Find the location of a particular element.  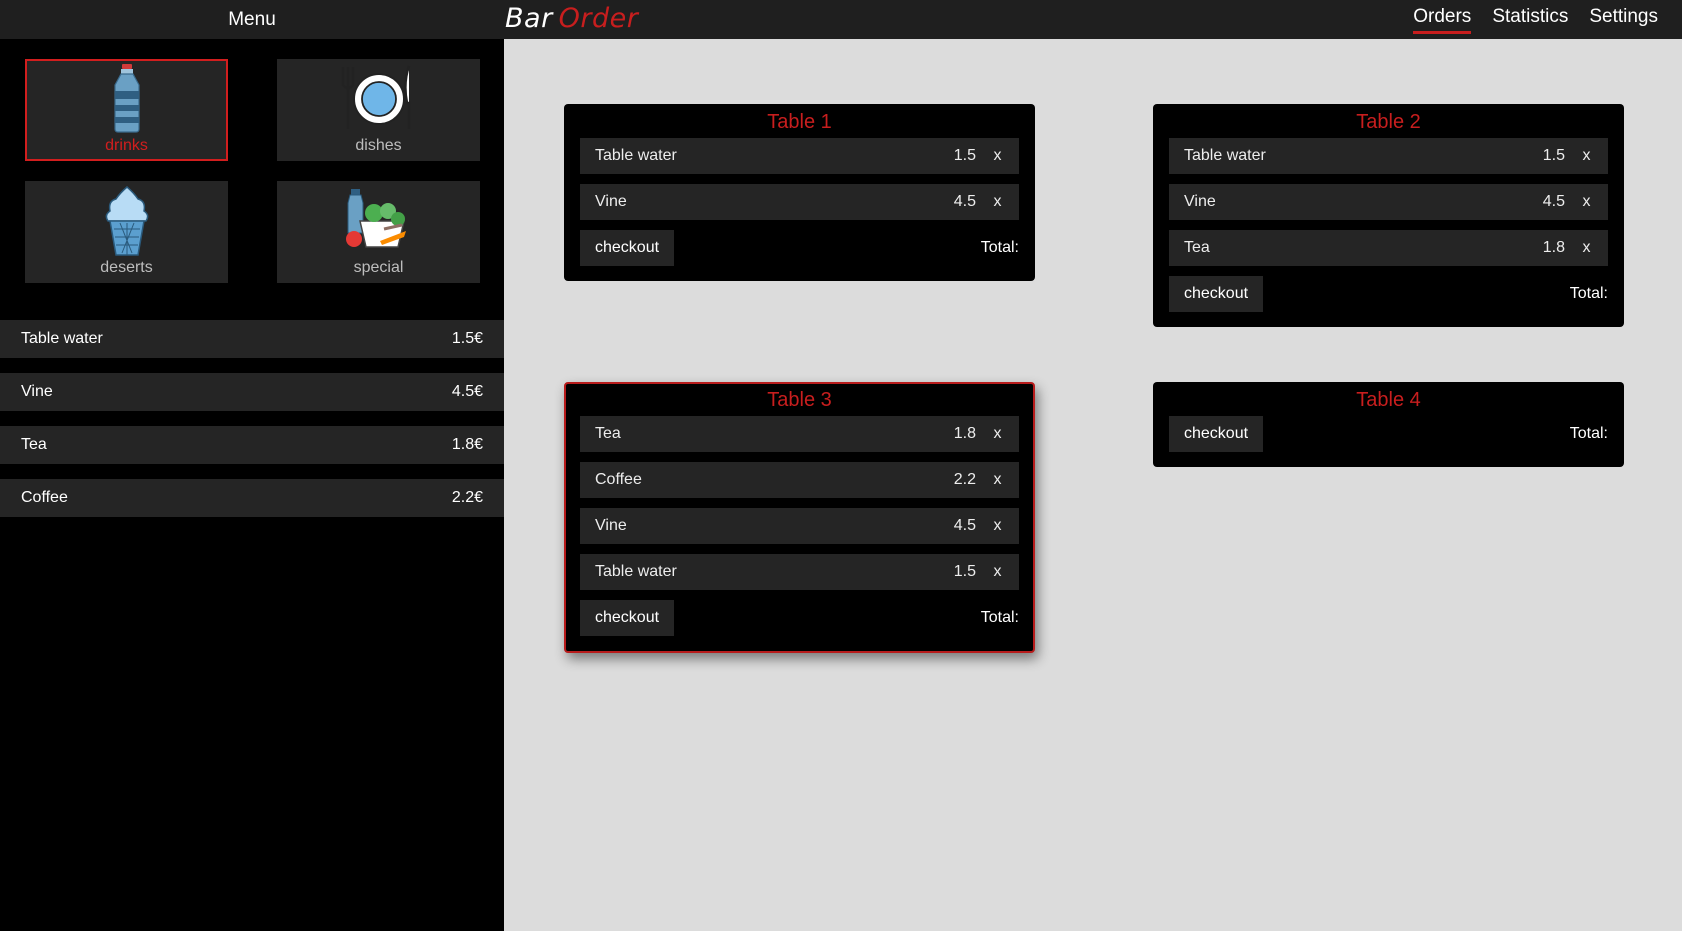

product-price: 1.5€ is located at coordinates (467, 338).